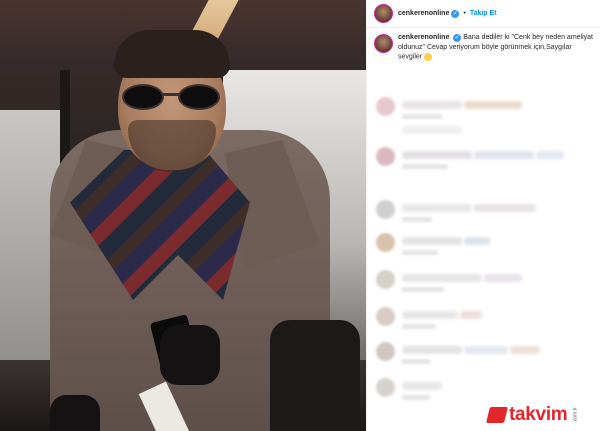  What do you see at coordinates (315, 375) in the screenshot?
I see `leather-bag` at bounding box center [315, 375].